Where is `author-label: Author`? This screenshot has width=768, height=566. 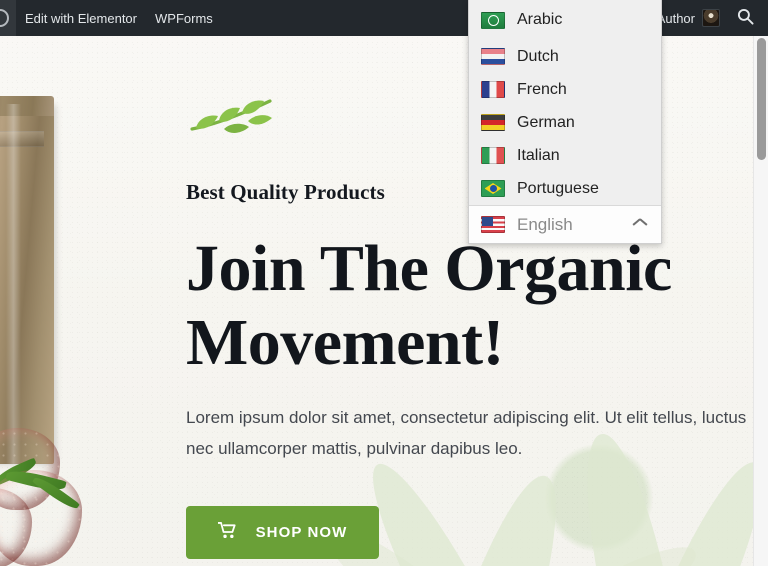 author-label: Author is located at coordinates (675, 18).